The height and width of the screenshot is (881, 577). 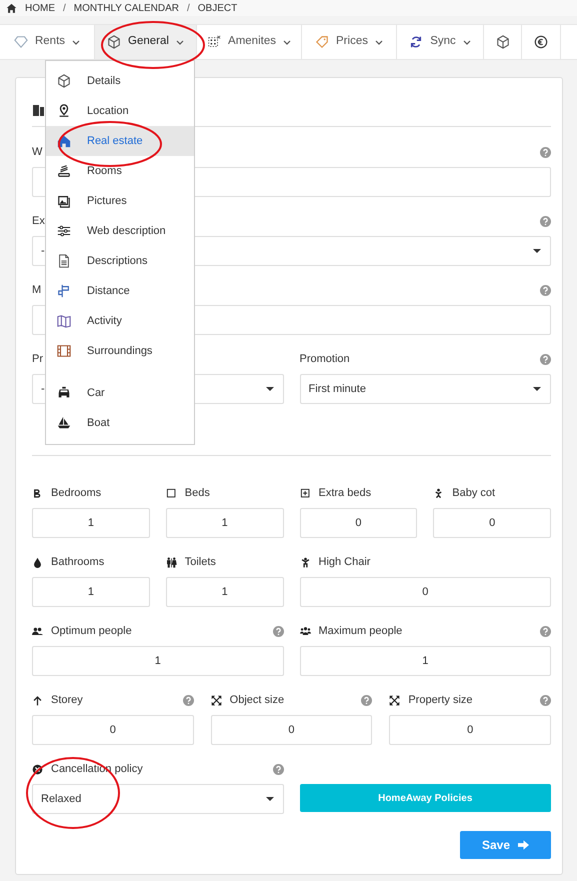 I want to click on grid-icon, so click(x=214, y=42).